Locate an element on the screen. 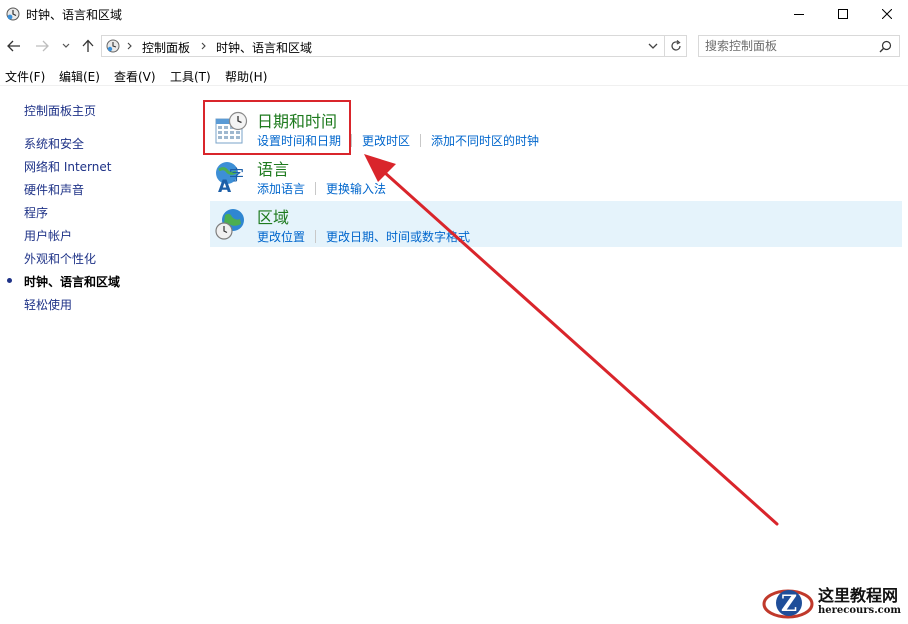 Image resolution: width=908 pixels, height=624 pixels. menu-tools: 工具(T) is located at coordinates (190, 76).